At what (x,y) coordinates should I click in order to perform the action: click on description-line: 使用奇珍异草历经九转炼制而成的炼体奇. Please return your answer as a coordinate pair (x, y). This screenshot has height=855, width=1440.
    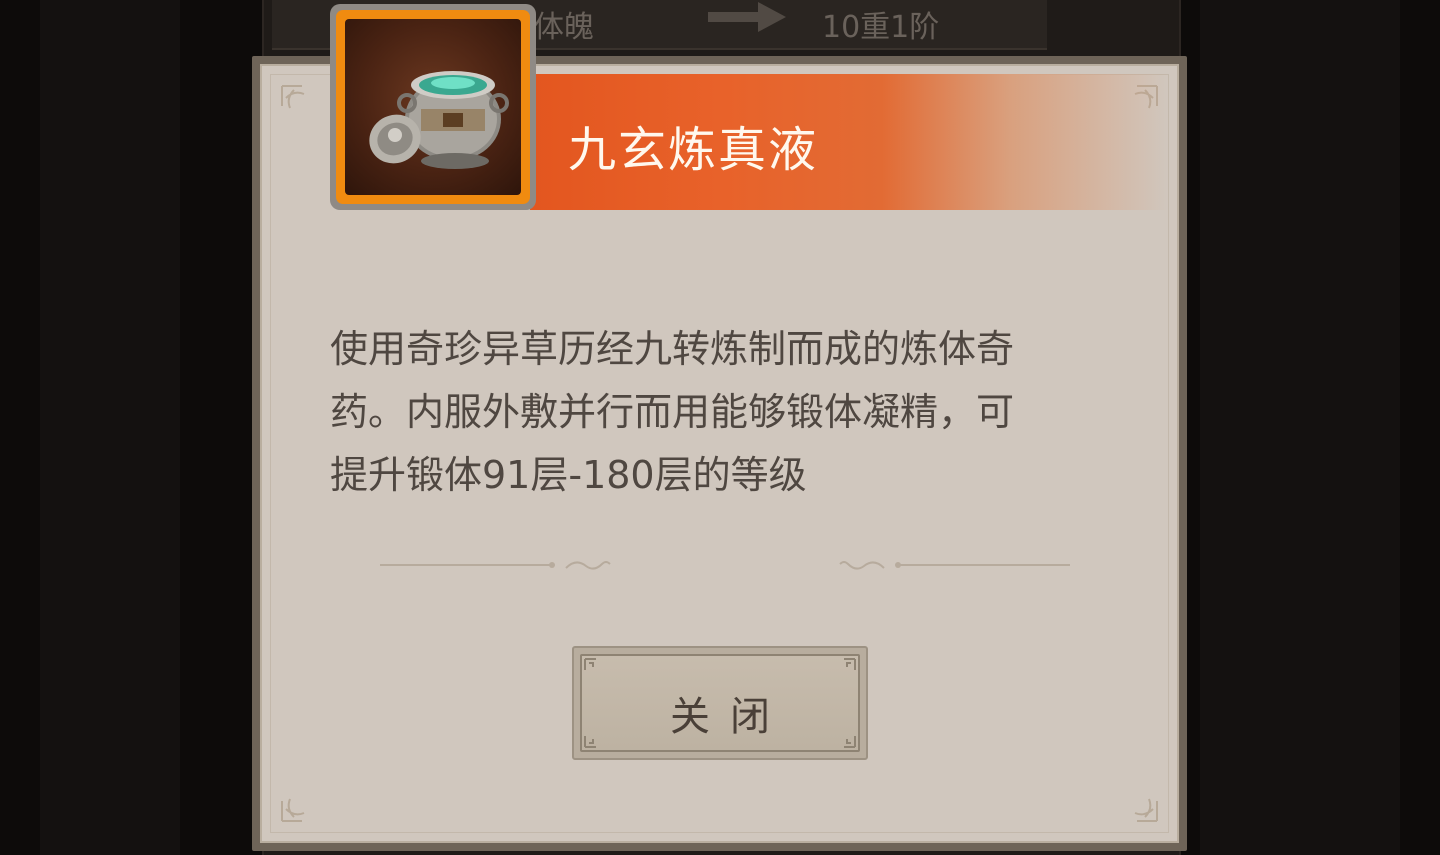
    Looking at the image, I should click on (672, 349).